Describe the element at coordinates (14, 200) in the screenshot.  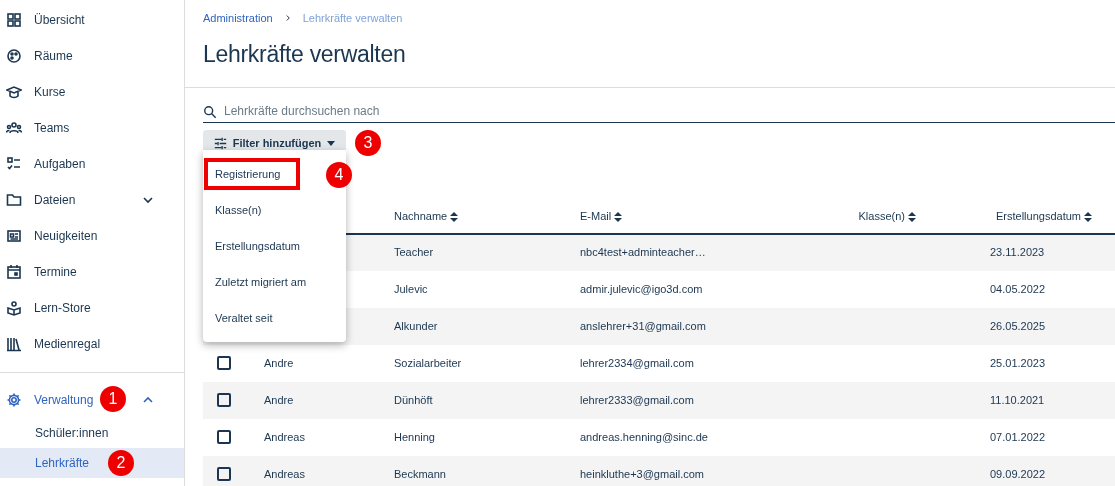
I see `folder-icon` at that location.